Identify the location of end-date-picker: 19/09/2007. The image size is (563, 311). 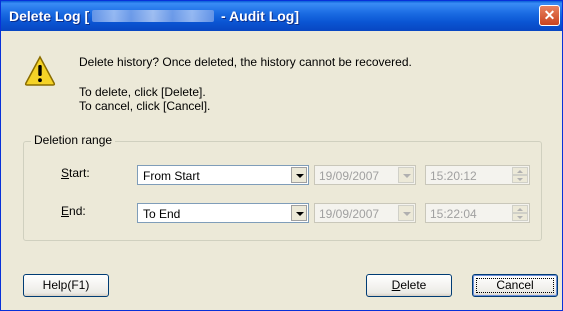
(365, 213).